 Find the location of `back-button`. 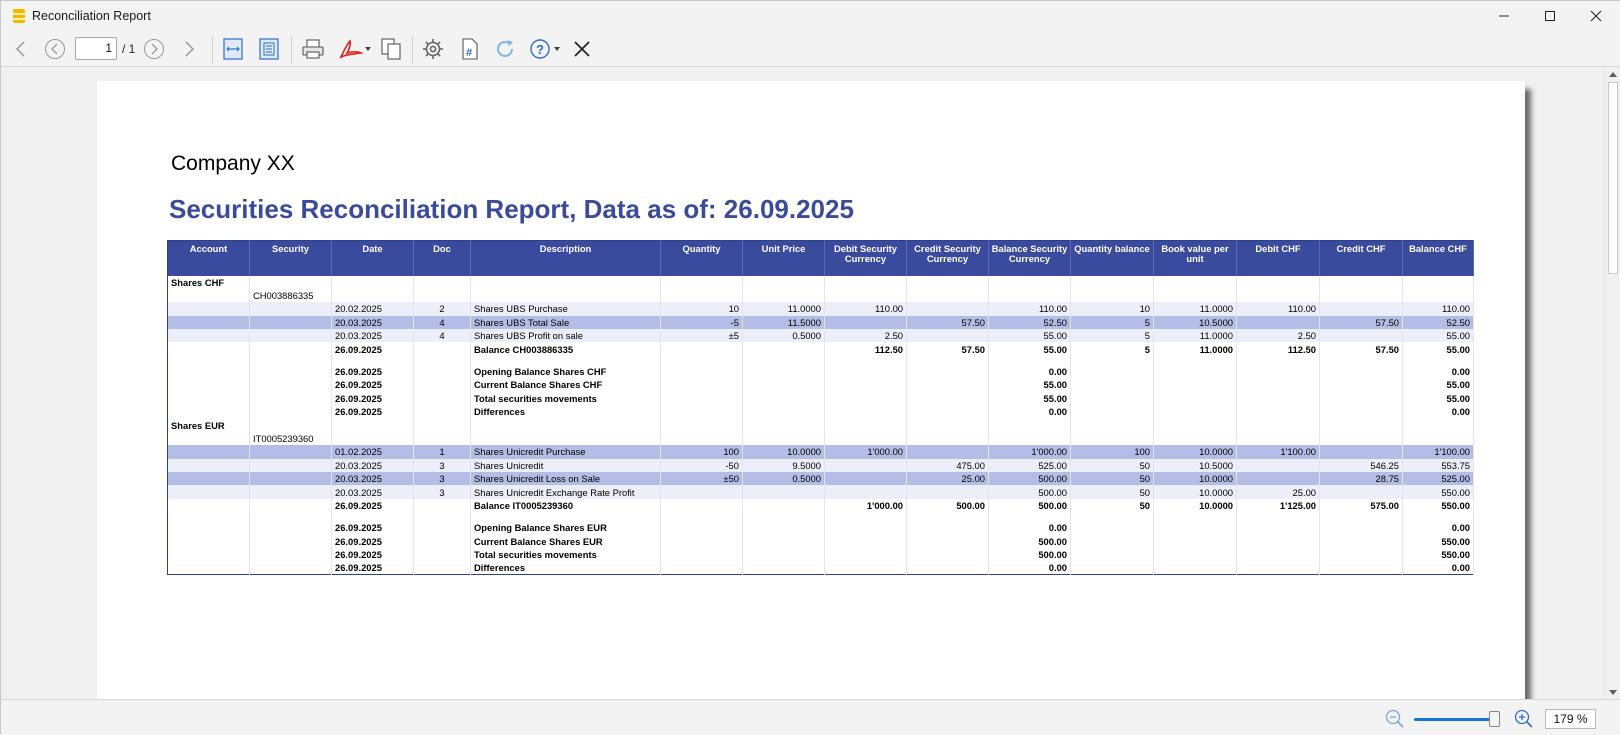

back-button is located at coordinates (21, 49).